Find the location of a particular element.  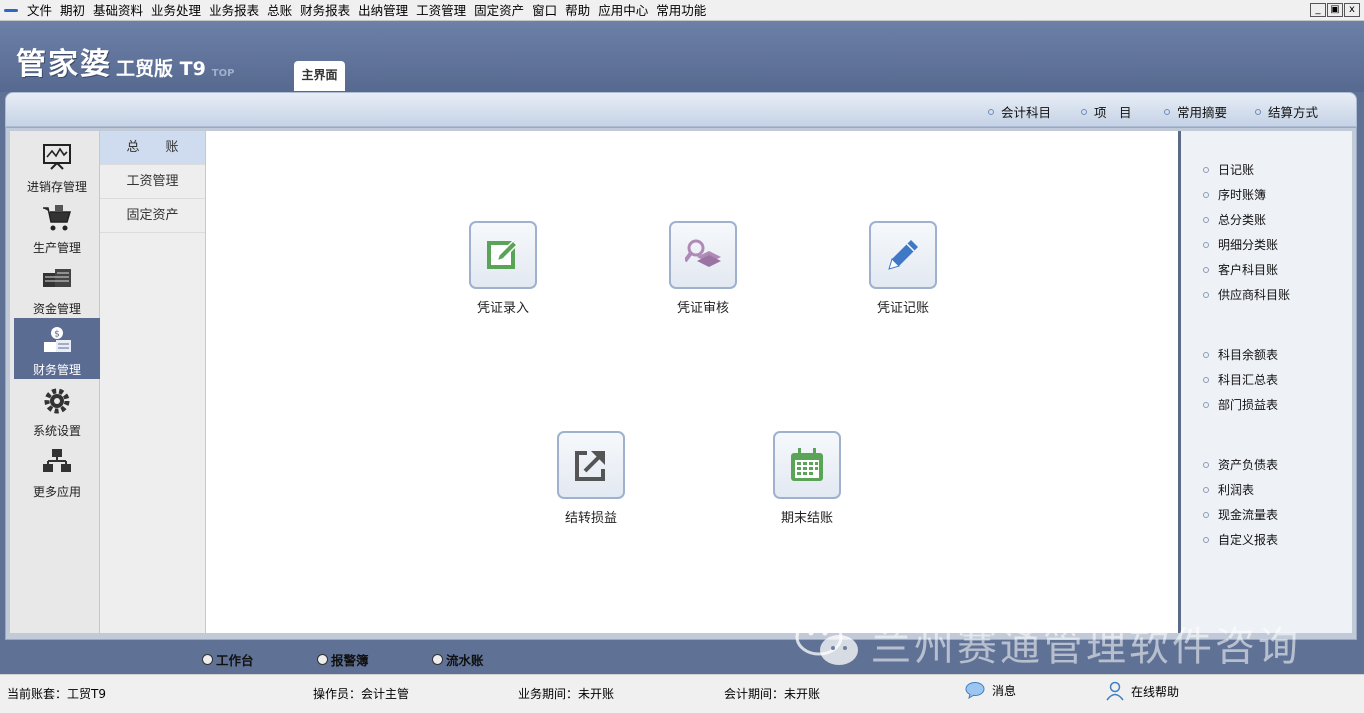

function-voucher-audit: 凭证审核 is located at coordinates (703, 268).